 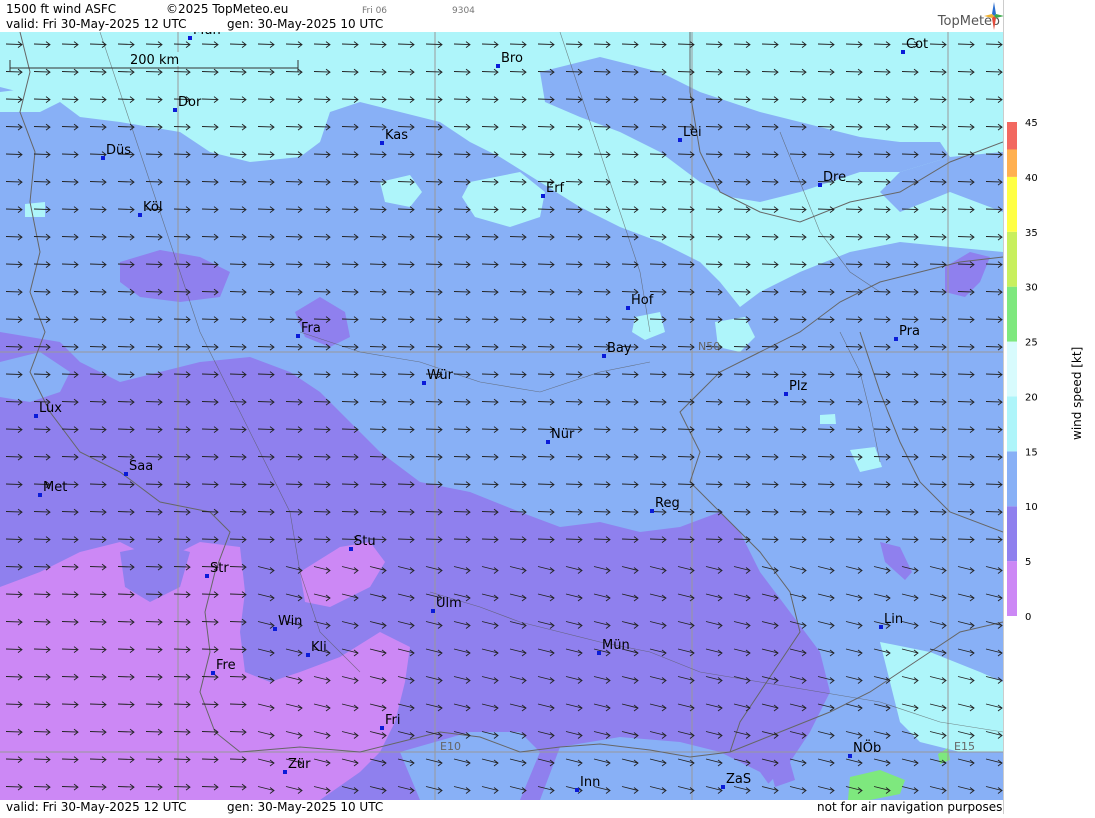 I want to click on city-label: Lux, so click(x=50, y=408).